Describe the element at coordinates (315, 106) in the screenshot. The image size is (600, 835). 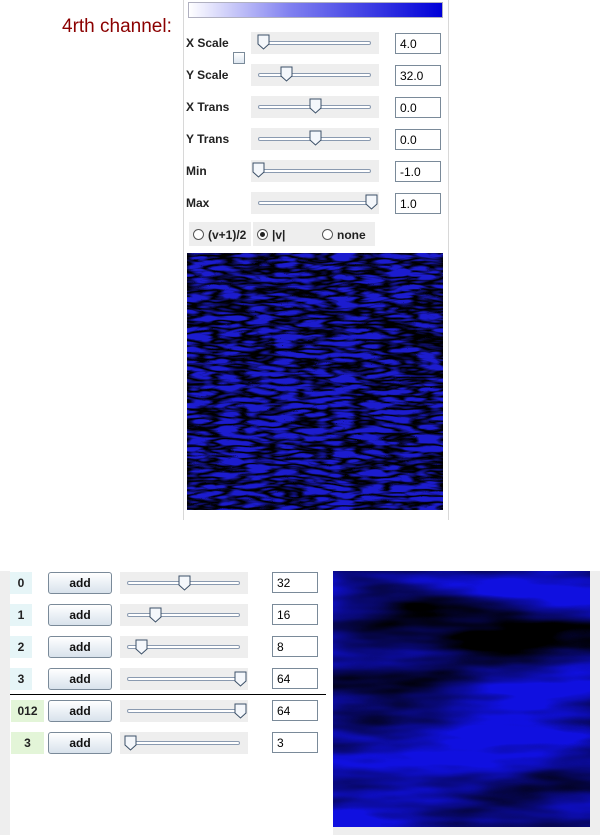
I see `slider-thumb-x-trans` at that location.